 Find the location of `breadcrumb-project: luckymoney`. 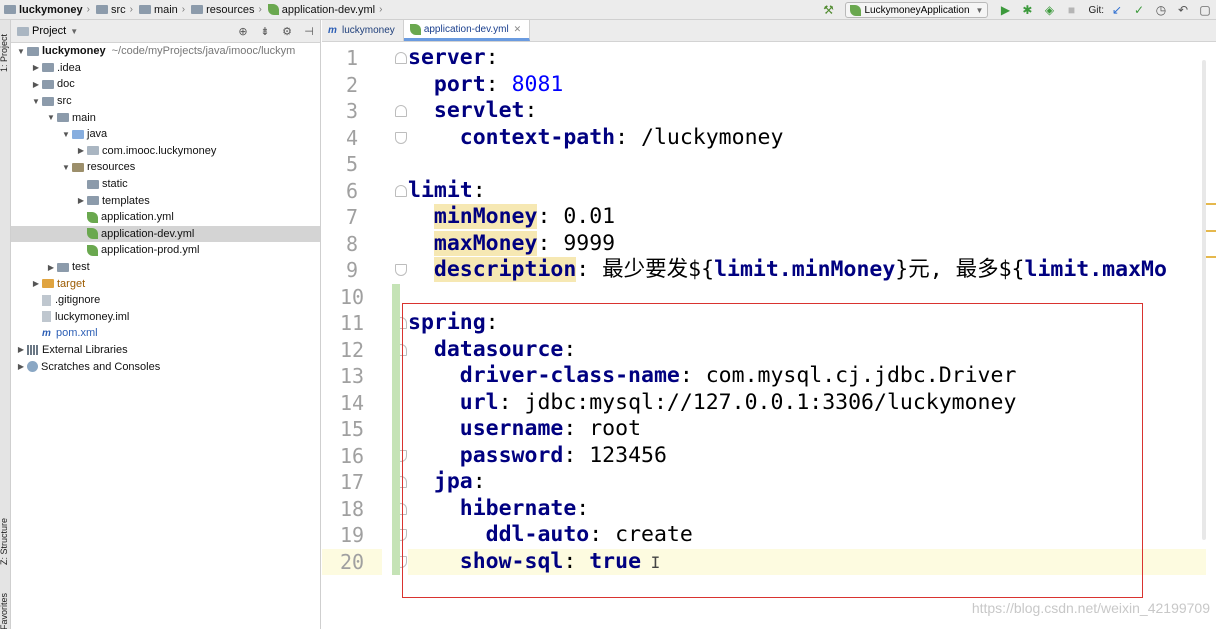

breadcrumb-project: luckymoney is located at coordinates (42, 10).